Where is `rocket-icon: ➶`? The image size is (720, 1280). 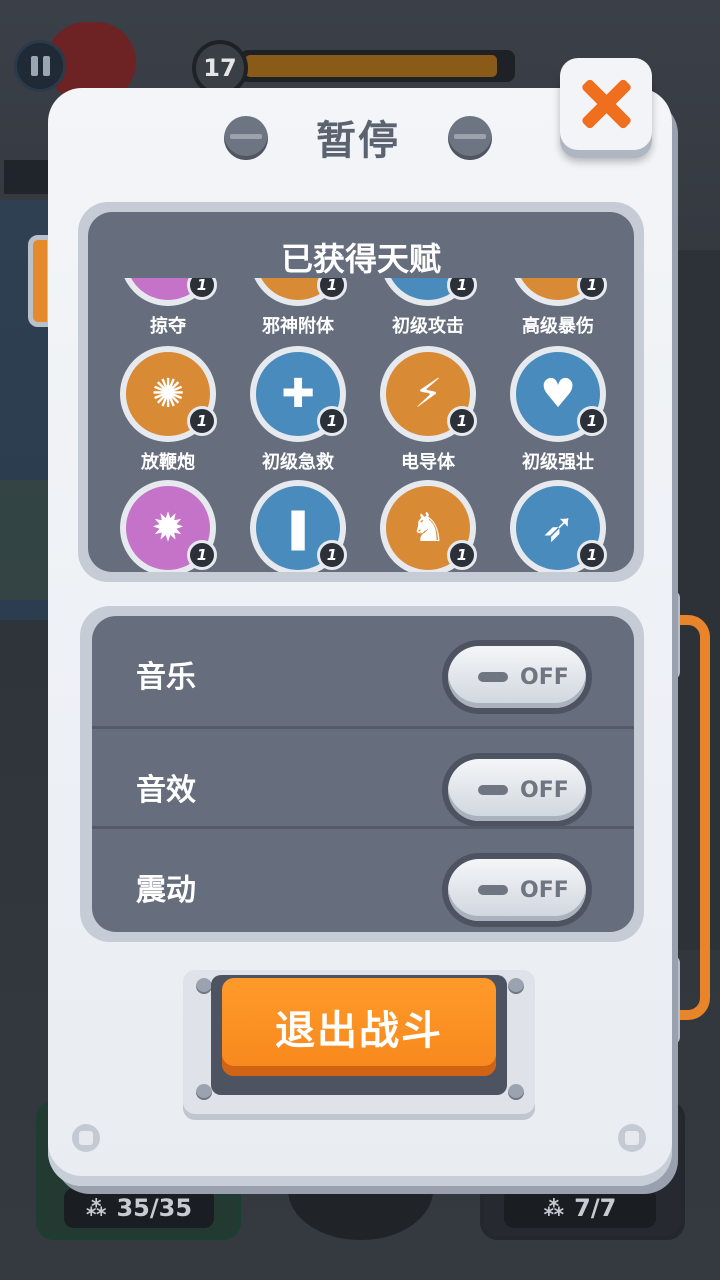
rocket-icon: ➶ is located at coordinates (558, 528).